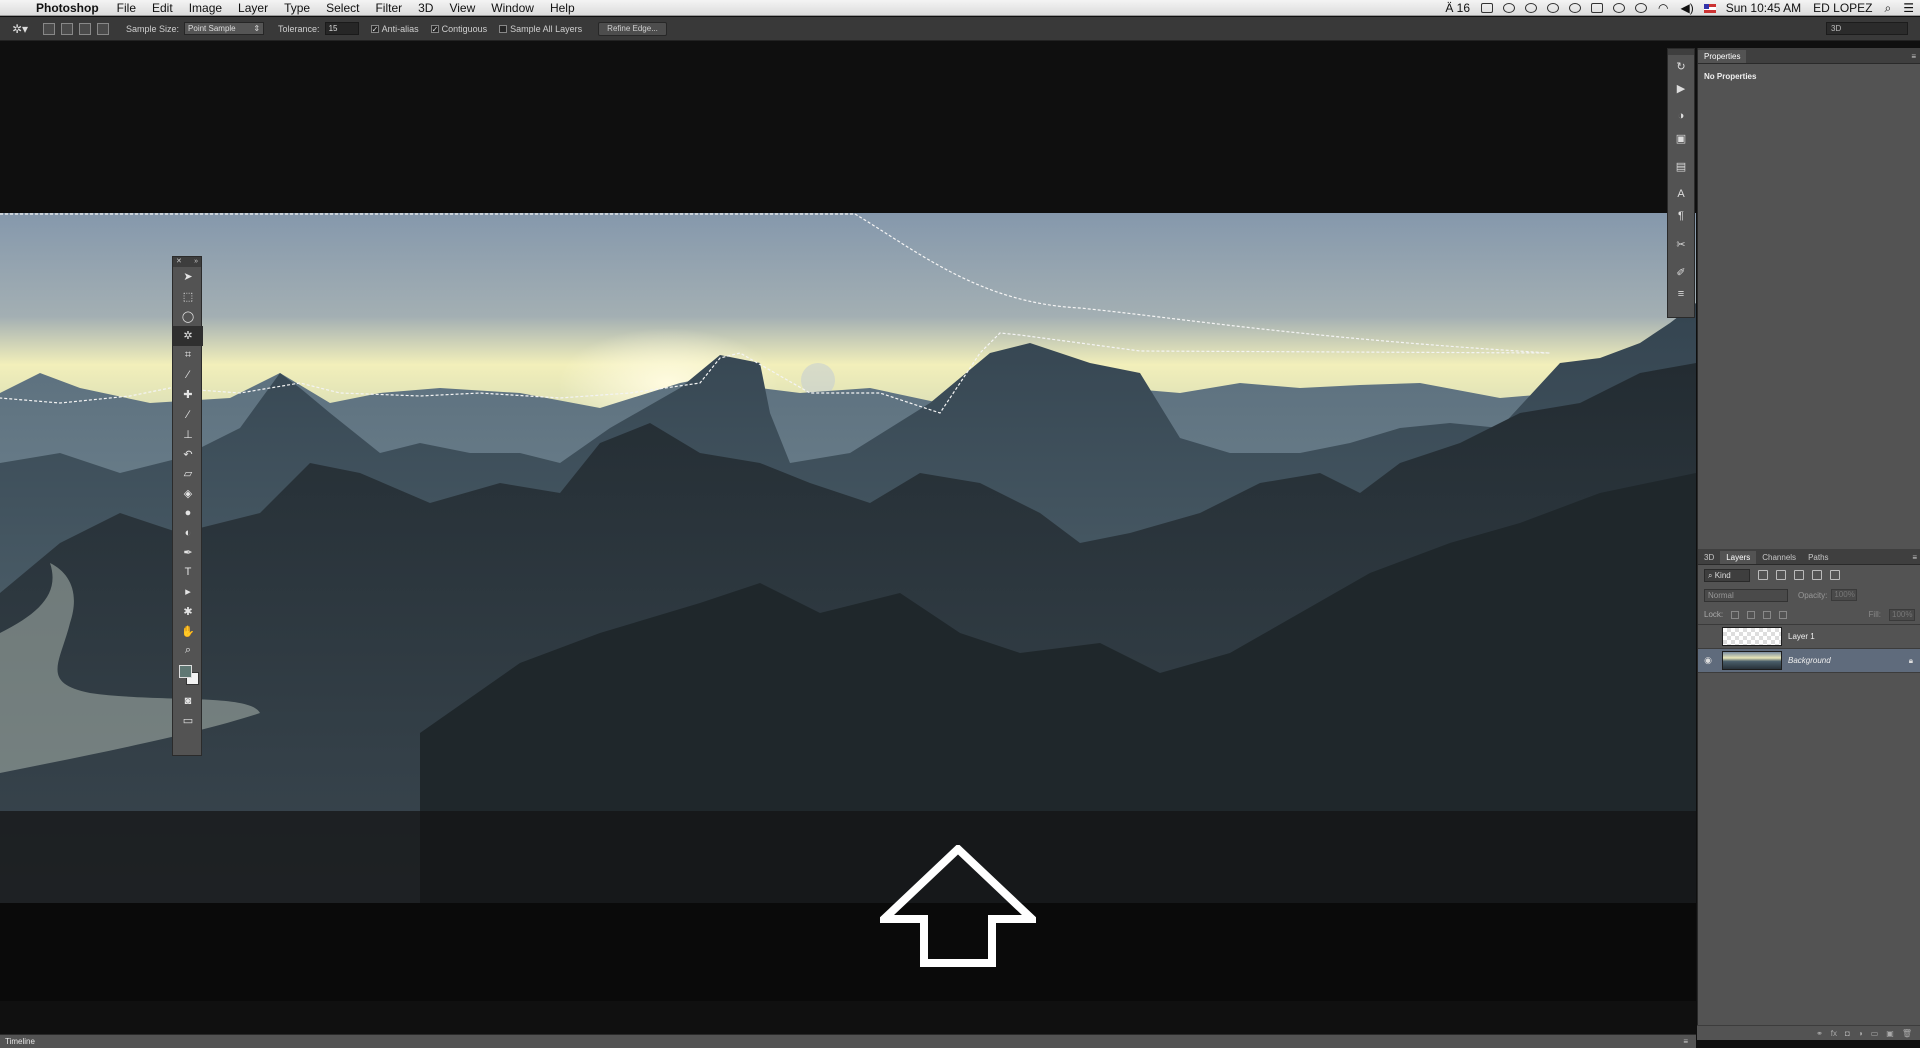  I want to click on menu-select: Select, so click(342, 8).